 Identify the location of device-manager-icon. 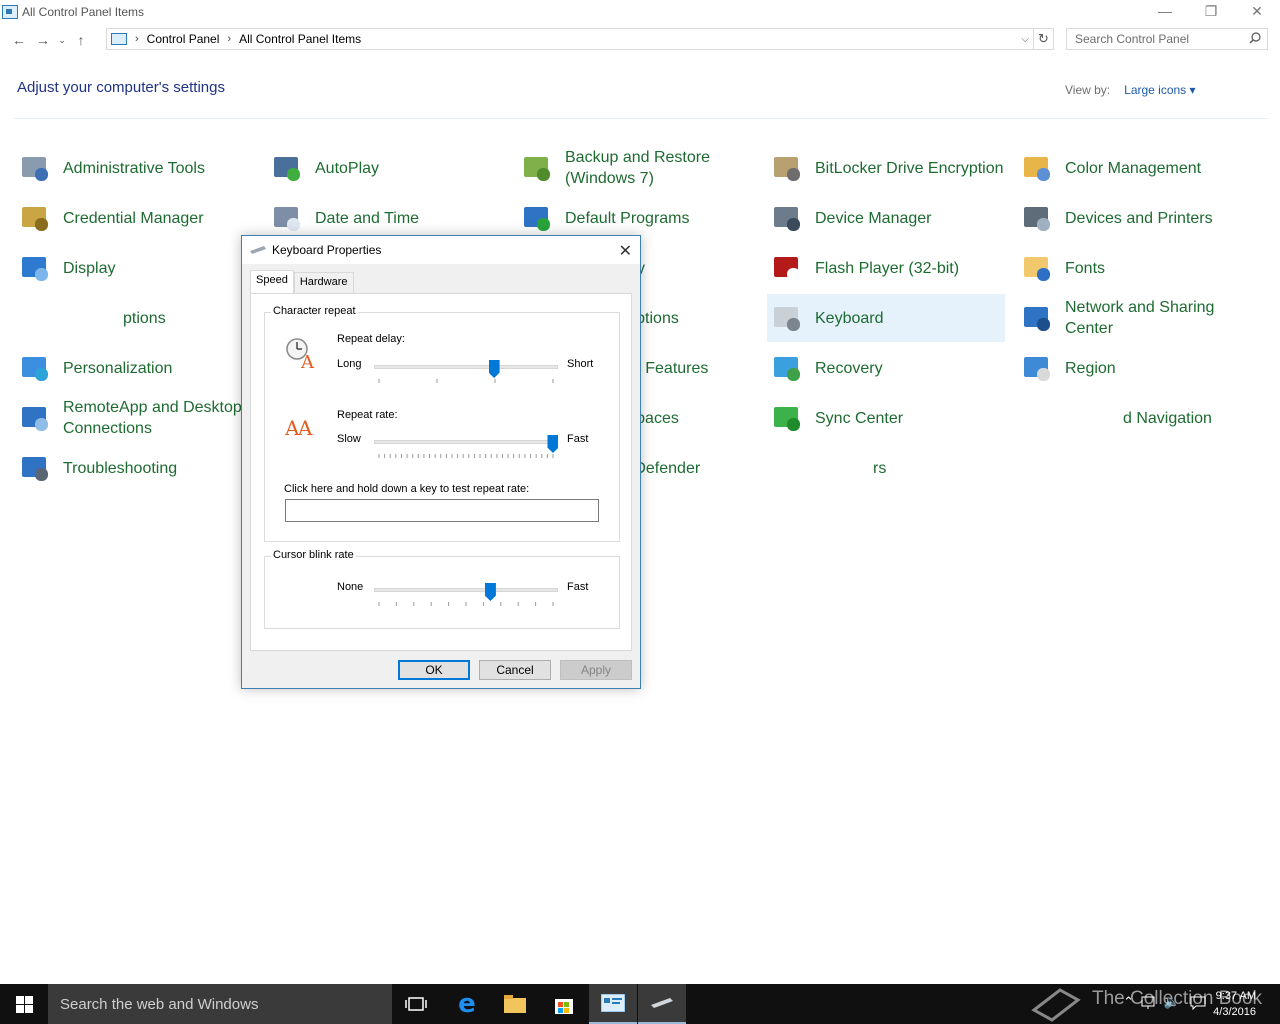
(787, 219).